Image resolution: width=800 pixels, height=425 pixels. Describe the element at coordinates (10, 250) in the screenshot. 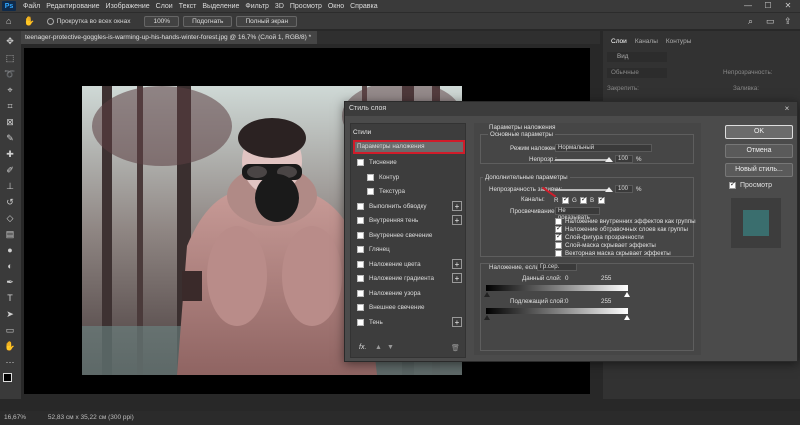

I see `blur-tool-icon: ●` at that location.